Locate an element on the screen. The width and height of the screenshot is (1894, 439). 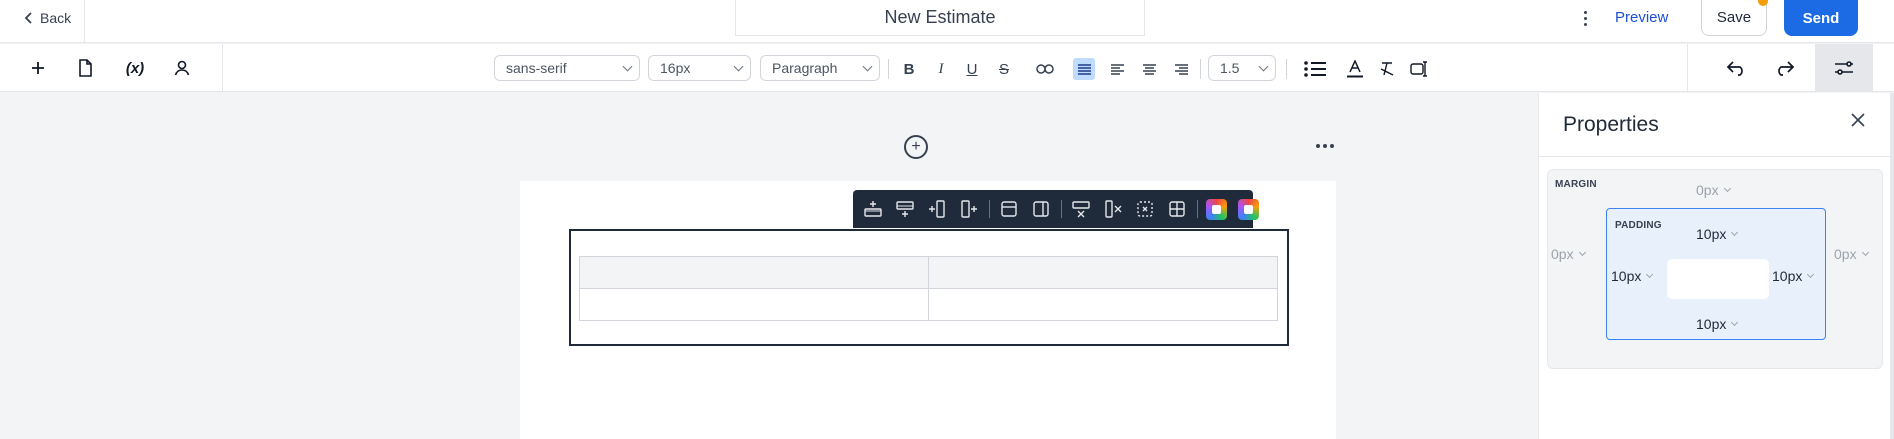
padding-left-select: 10px is located at coordinates (1632, 276).